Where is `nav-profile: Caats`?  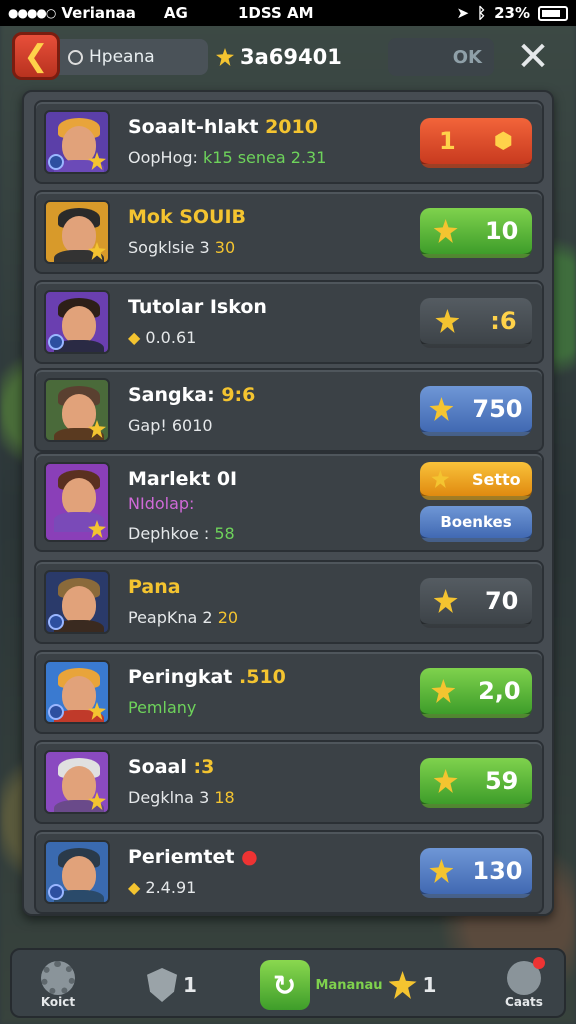 nav-profile: Caats is located at coordinates (524, 985).